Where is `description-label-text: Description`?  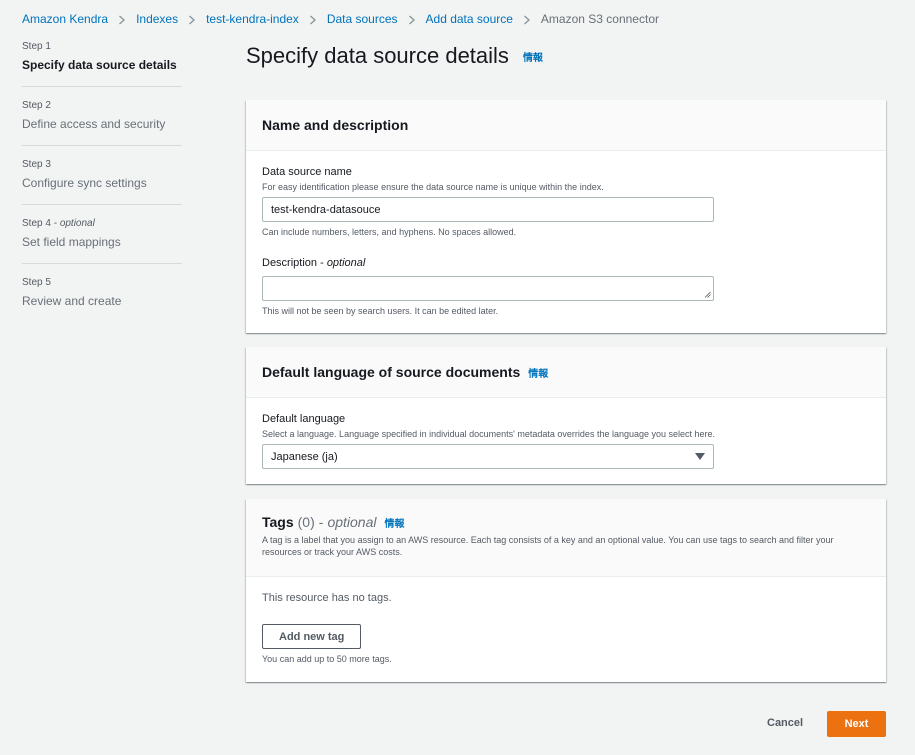
description-label-text: Description is located at coordinates (290, 263).